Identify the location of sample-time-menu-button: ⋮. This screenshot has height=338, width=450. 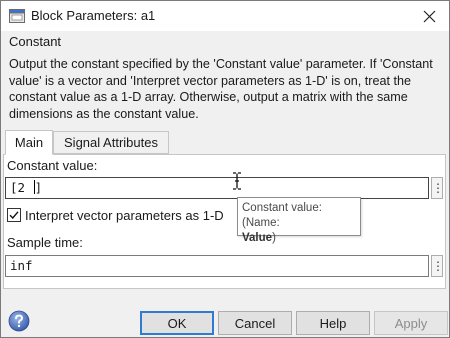
(437, 266).